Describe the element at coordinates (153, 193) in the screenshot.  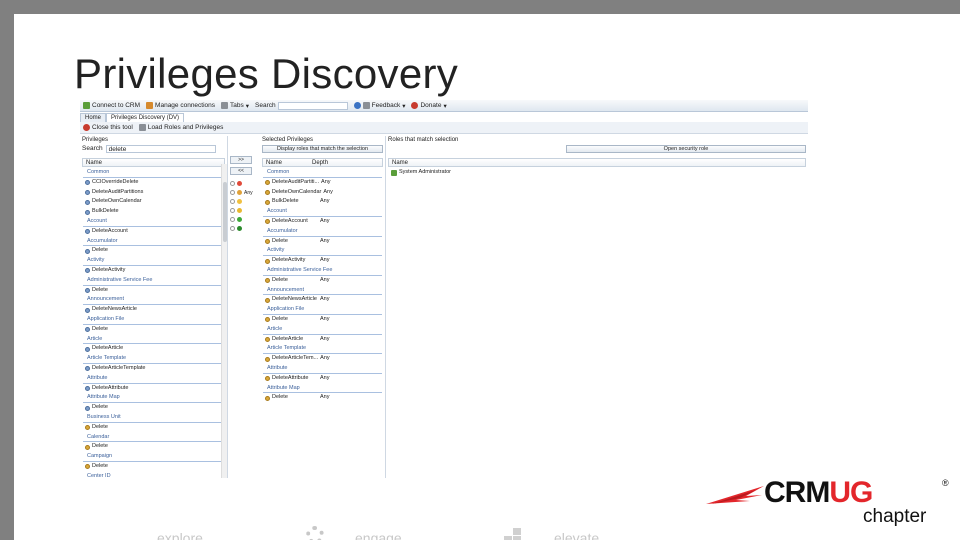
I see `list-item: DeleteAuditPartitions` at that location.